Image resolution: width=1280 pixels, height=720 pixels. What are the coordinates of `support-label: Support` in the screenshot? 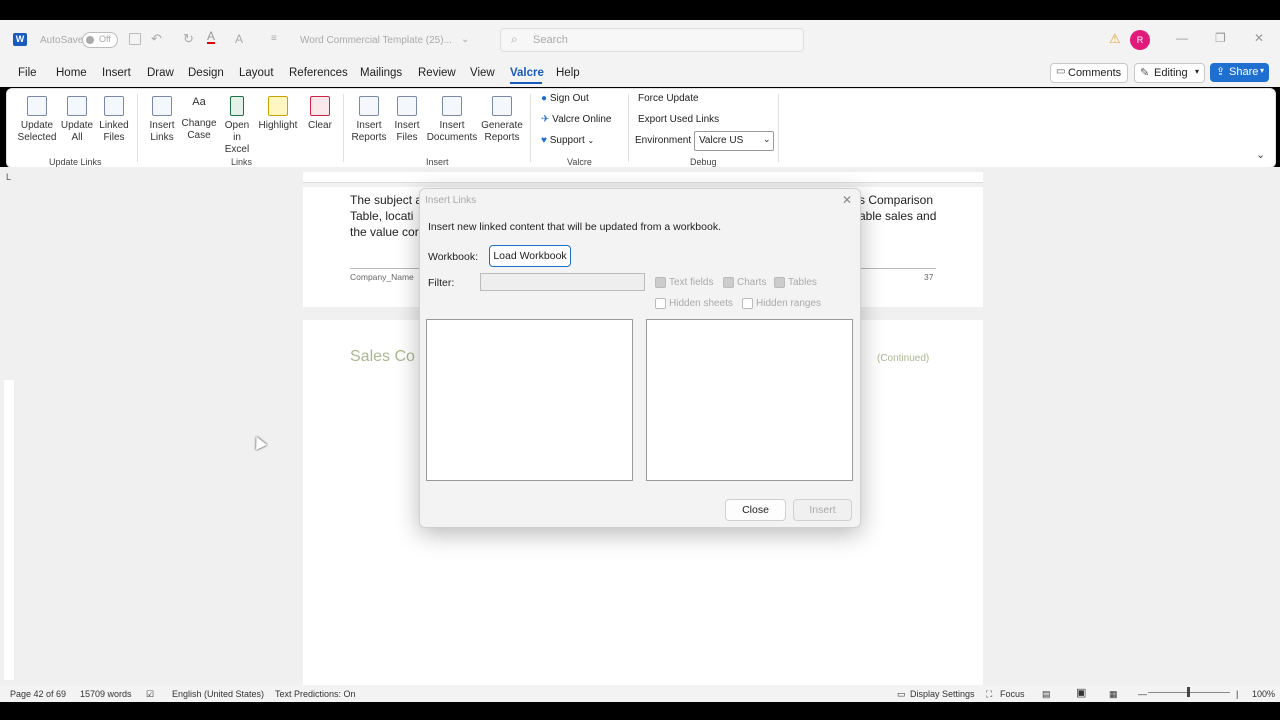 It's located at (567, 140).